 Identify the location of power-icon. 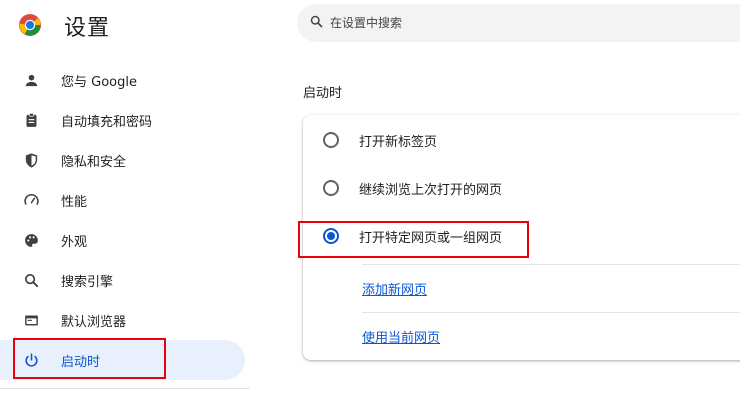
(31, 360).